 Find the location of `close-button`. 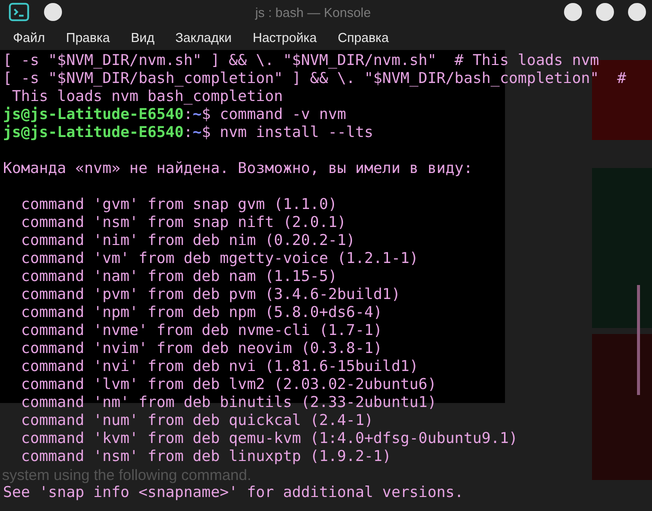

close-button is located at coordinates (637, 12).